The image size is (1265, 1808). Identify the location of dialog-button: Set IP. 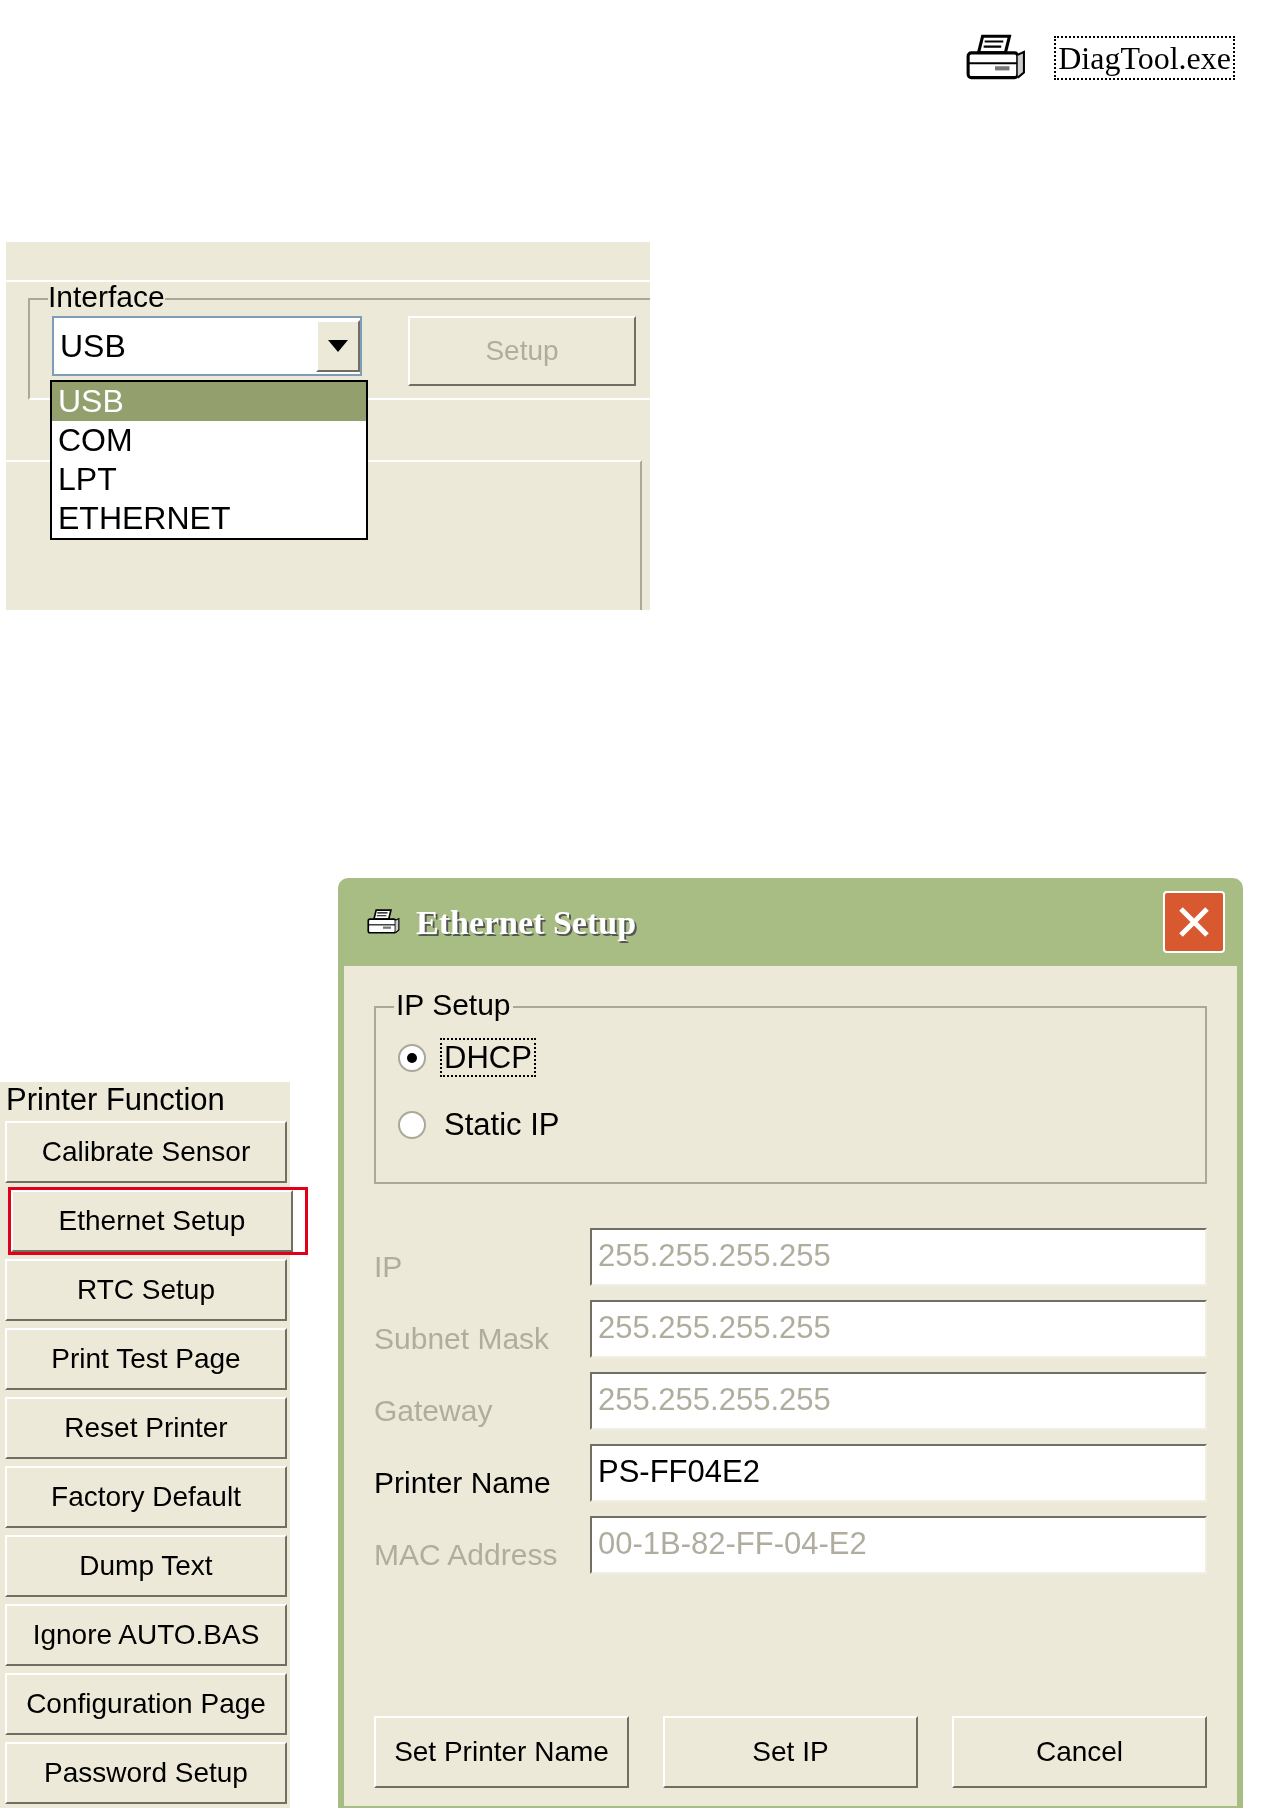
(790, 1752).